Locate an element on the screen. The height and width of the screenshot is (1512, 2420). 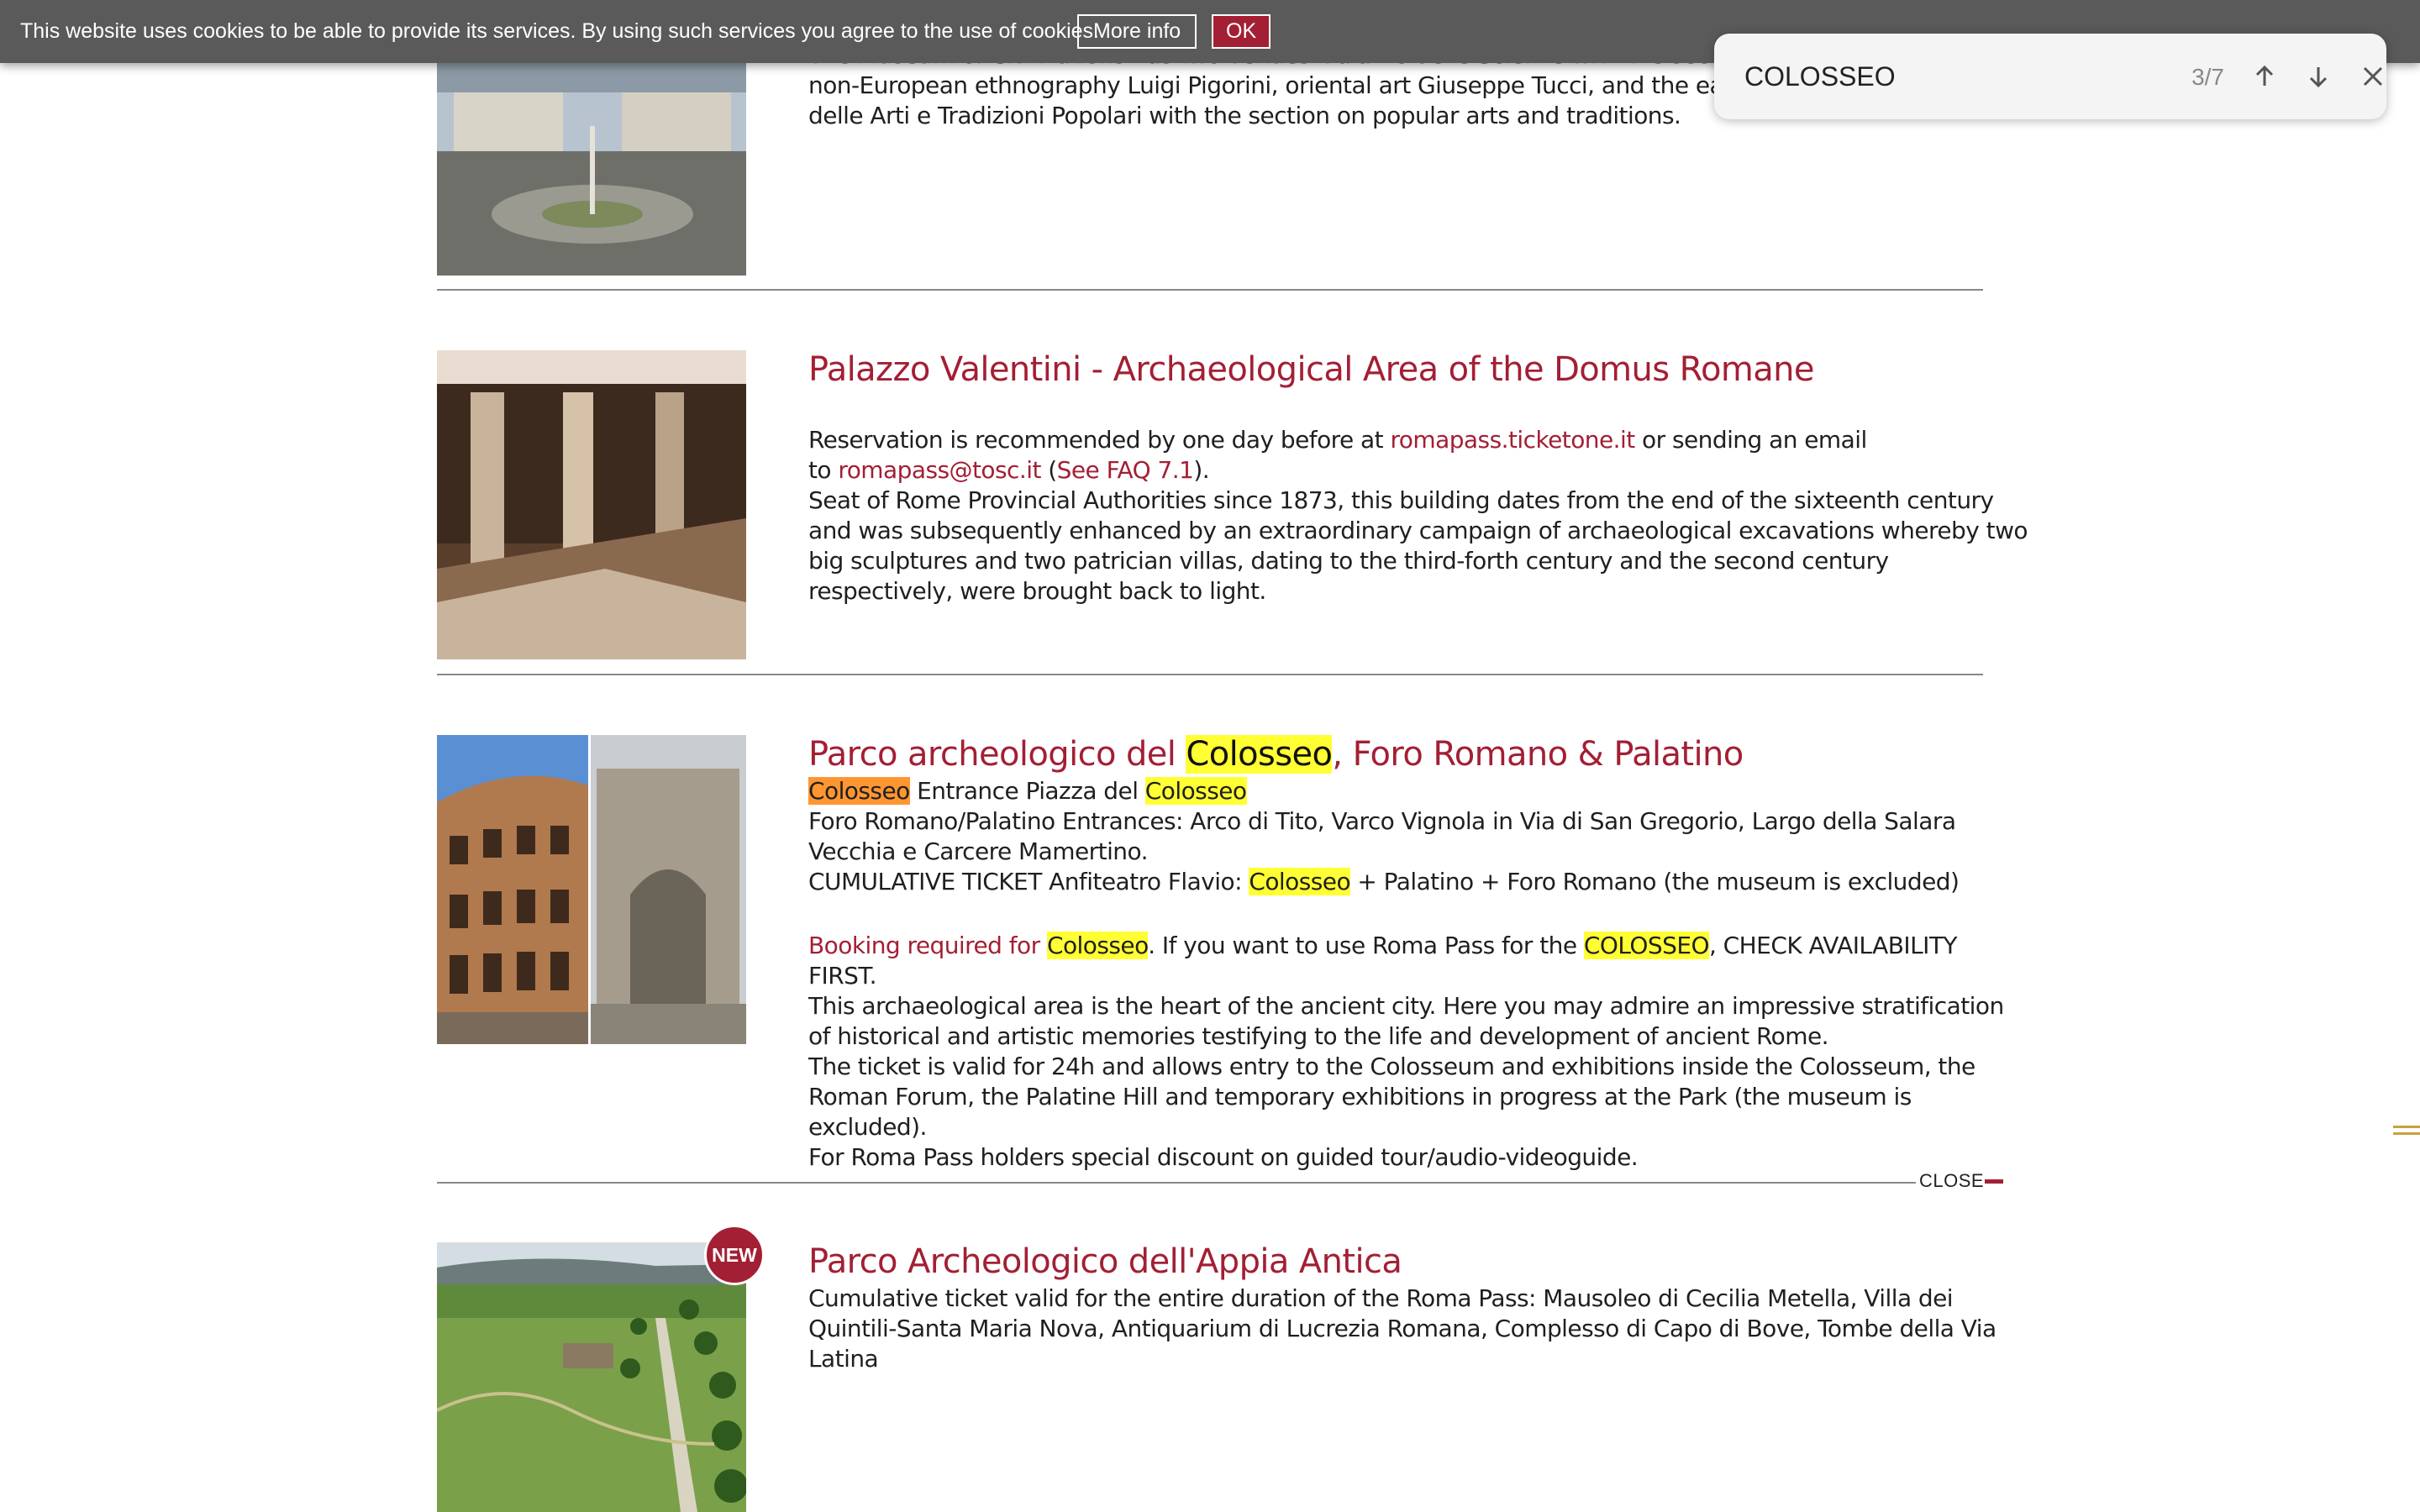
arrow-up-icon is located at coordinates (2265, 76).